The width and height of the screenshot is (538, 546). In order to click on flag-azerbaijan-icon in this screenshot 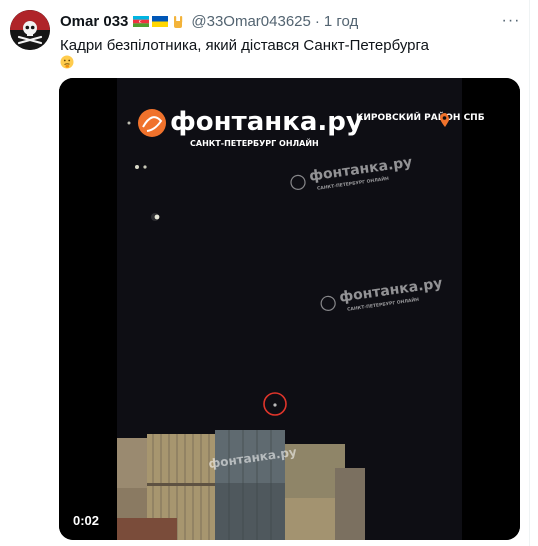, I will do `click(141, 21)`.